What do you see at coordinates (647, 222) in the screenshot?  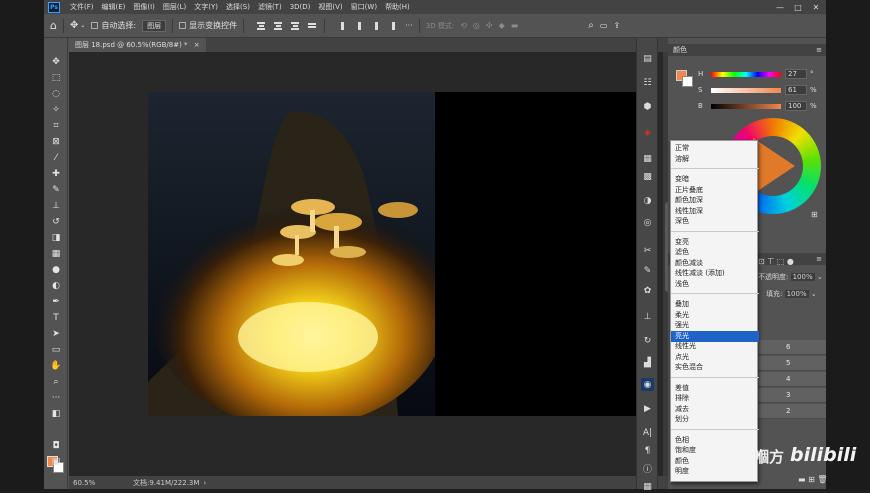 I see `channels-panel-icon: ◎` at bounding box center [647, 222].